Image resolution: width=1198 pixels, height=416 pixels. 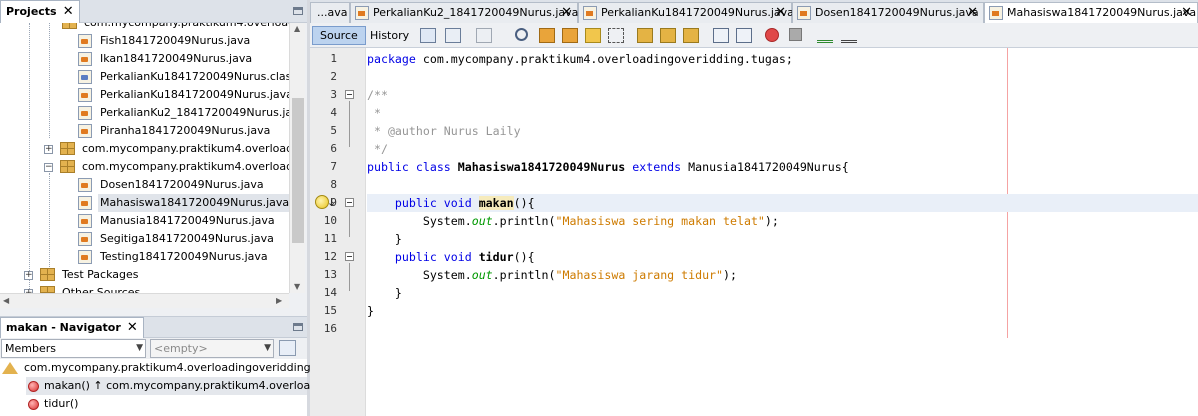 I want to click on empty-dropdown: <empty> ▼, so click(x=212, y=348).